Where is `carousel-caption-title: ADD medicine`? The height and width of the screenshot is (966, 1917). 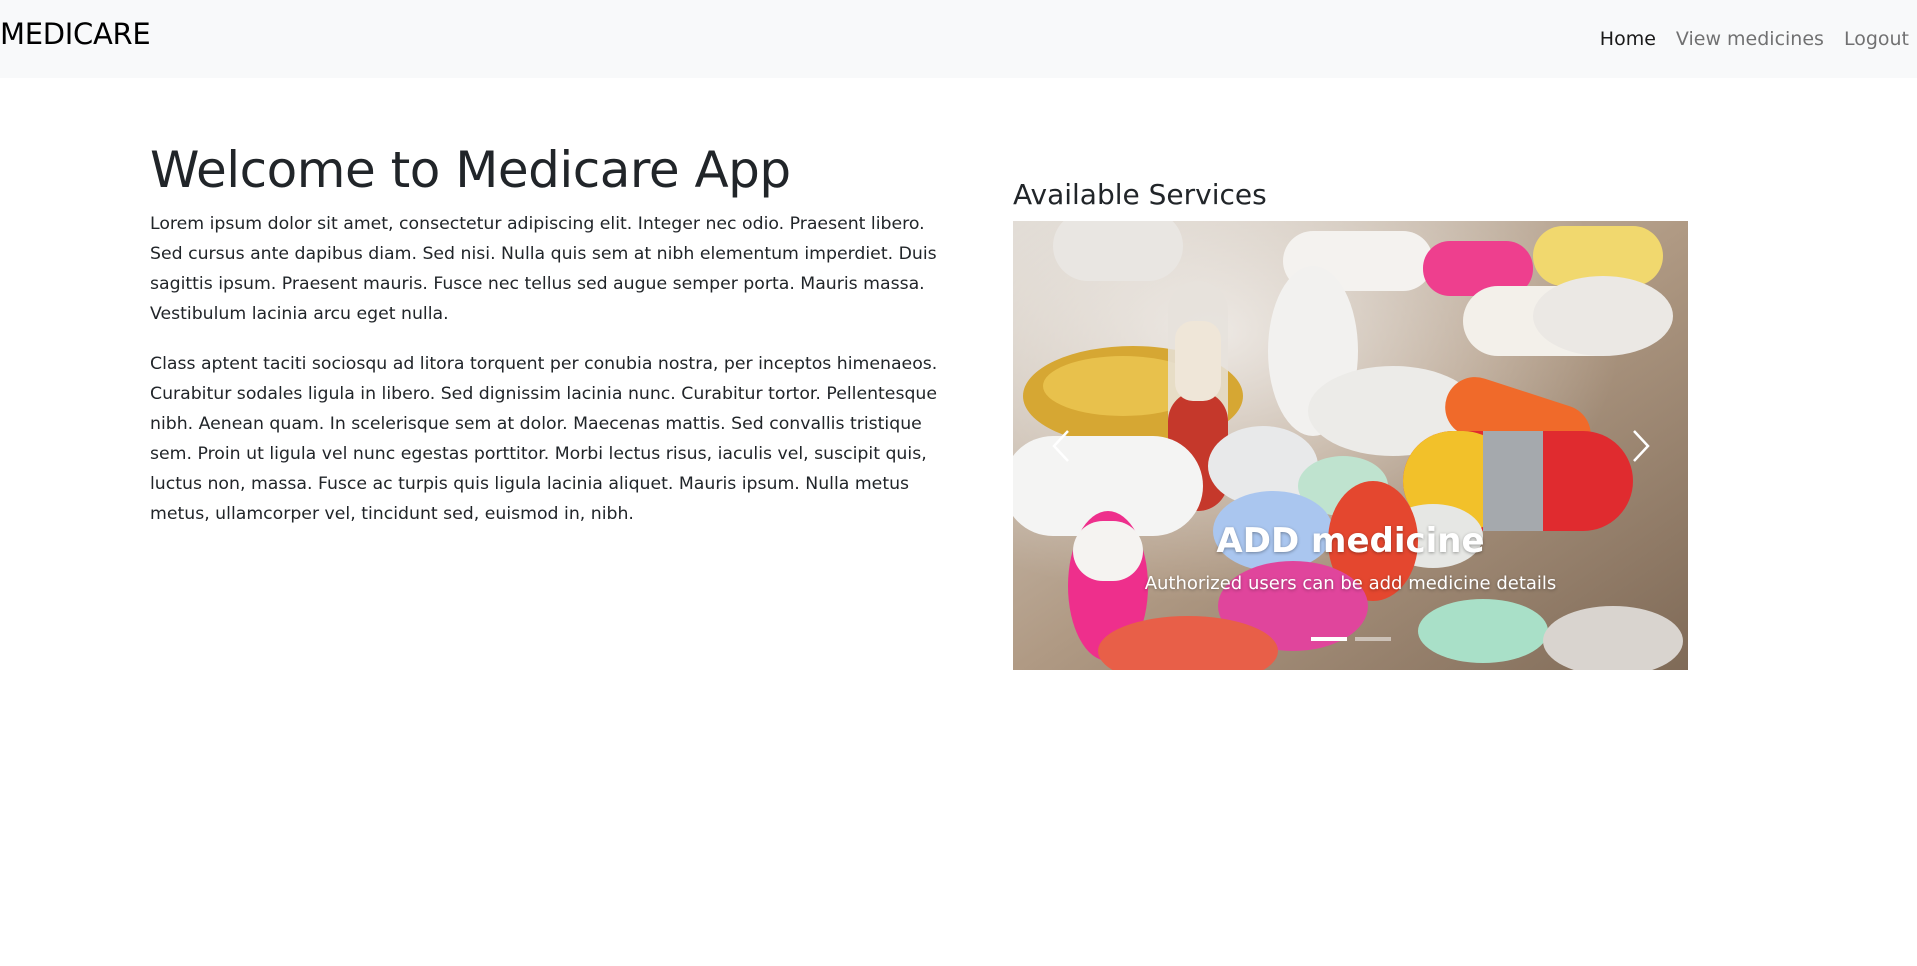
carousel-caption-title: ADD medicine is located at coordinates (1350, 541).